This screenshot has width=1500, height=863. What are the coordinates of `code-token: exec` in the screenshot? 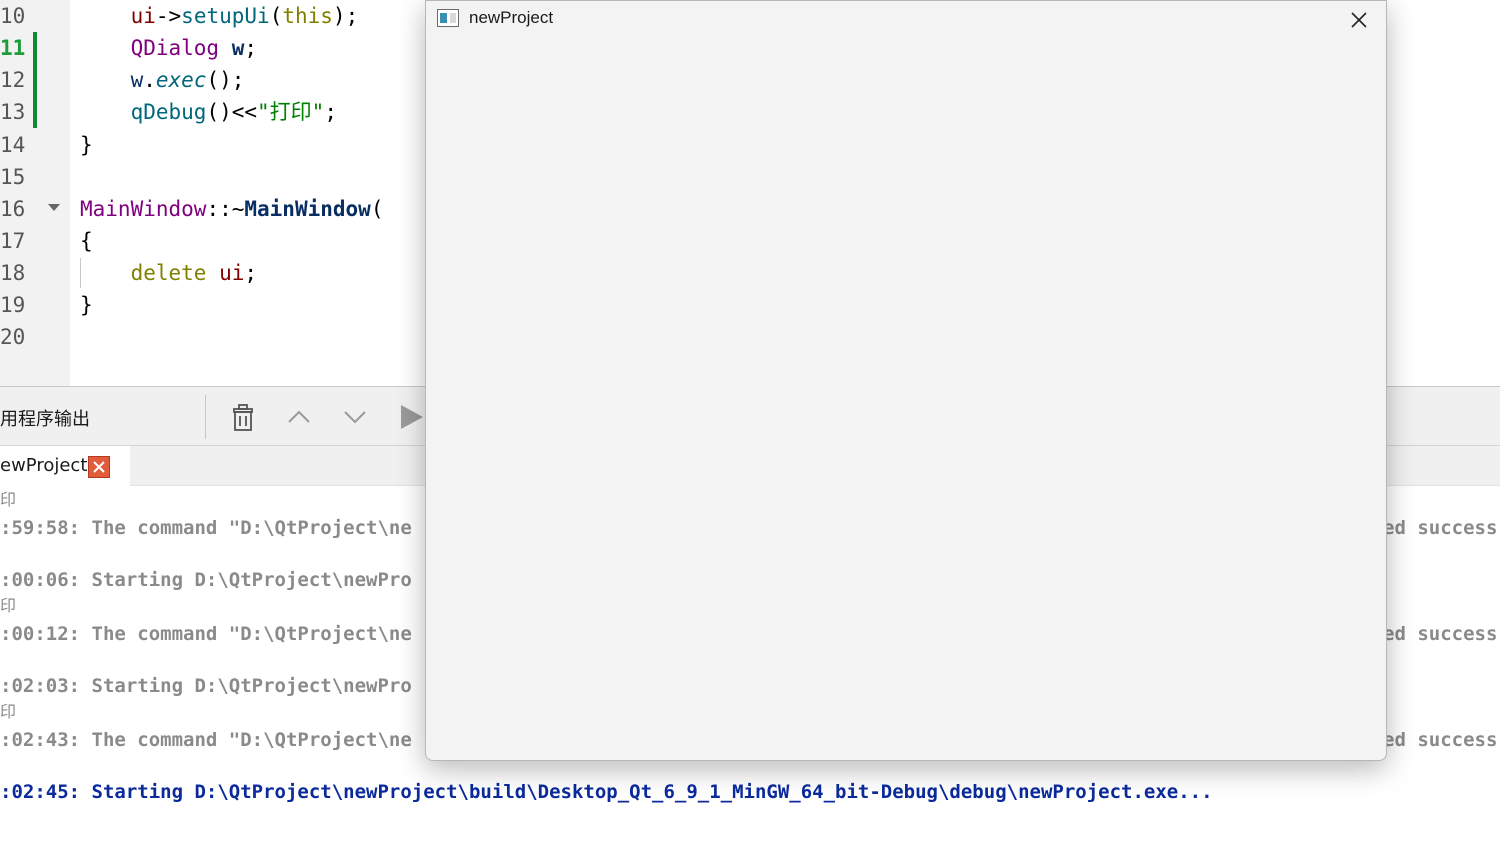 It's located at (181, 80).